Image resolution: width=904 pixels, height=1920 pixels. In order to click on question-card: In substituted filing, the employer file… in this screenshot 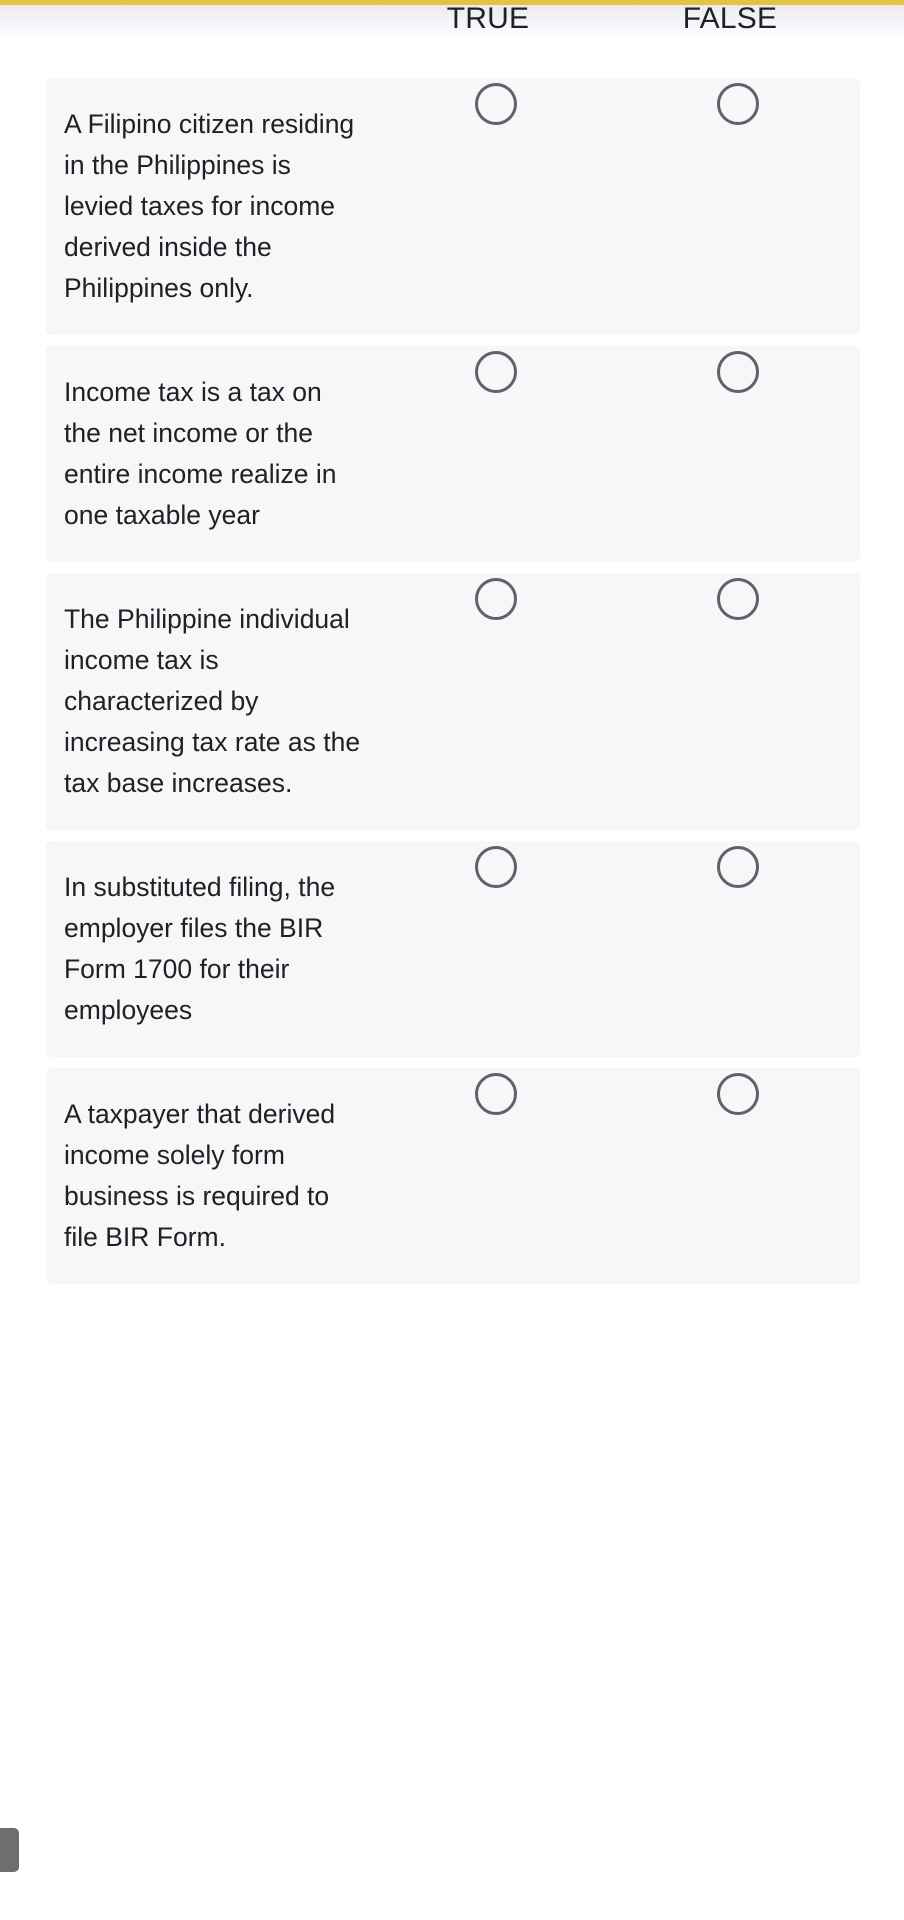, I will do `click(453, 949)`.